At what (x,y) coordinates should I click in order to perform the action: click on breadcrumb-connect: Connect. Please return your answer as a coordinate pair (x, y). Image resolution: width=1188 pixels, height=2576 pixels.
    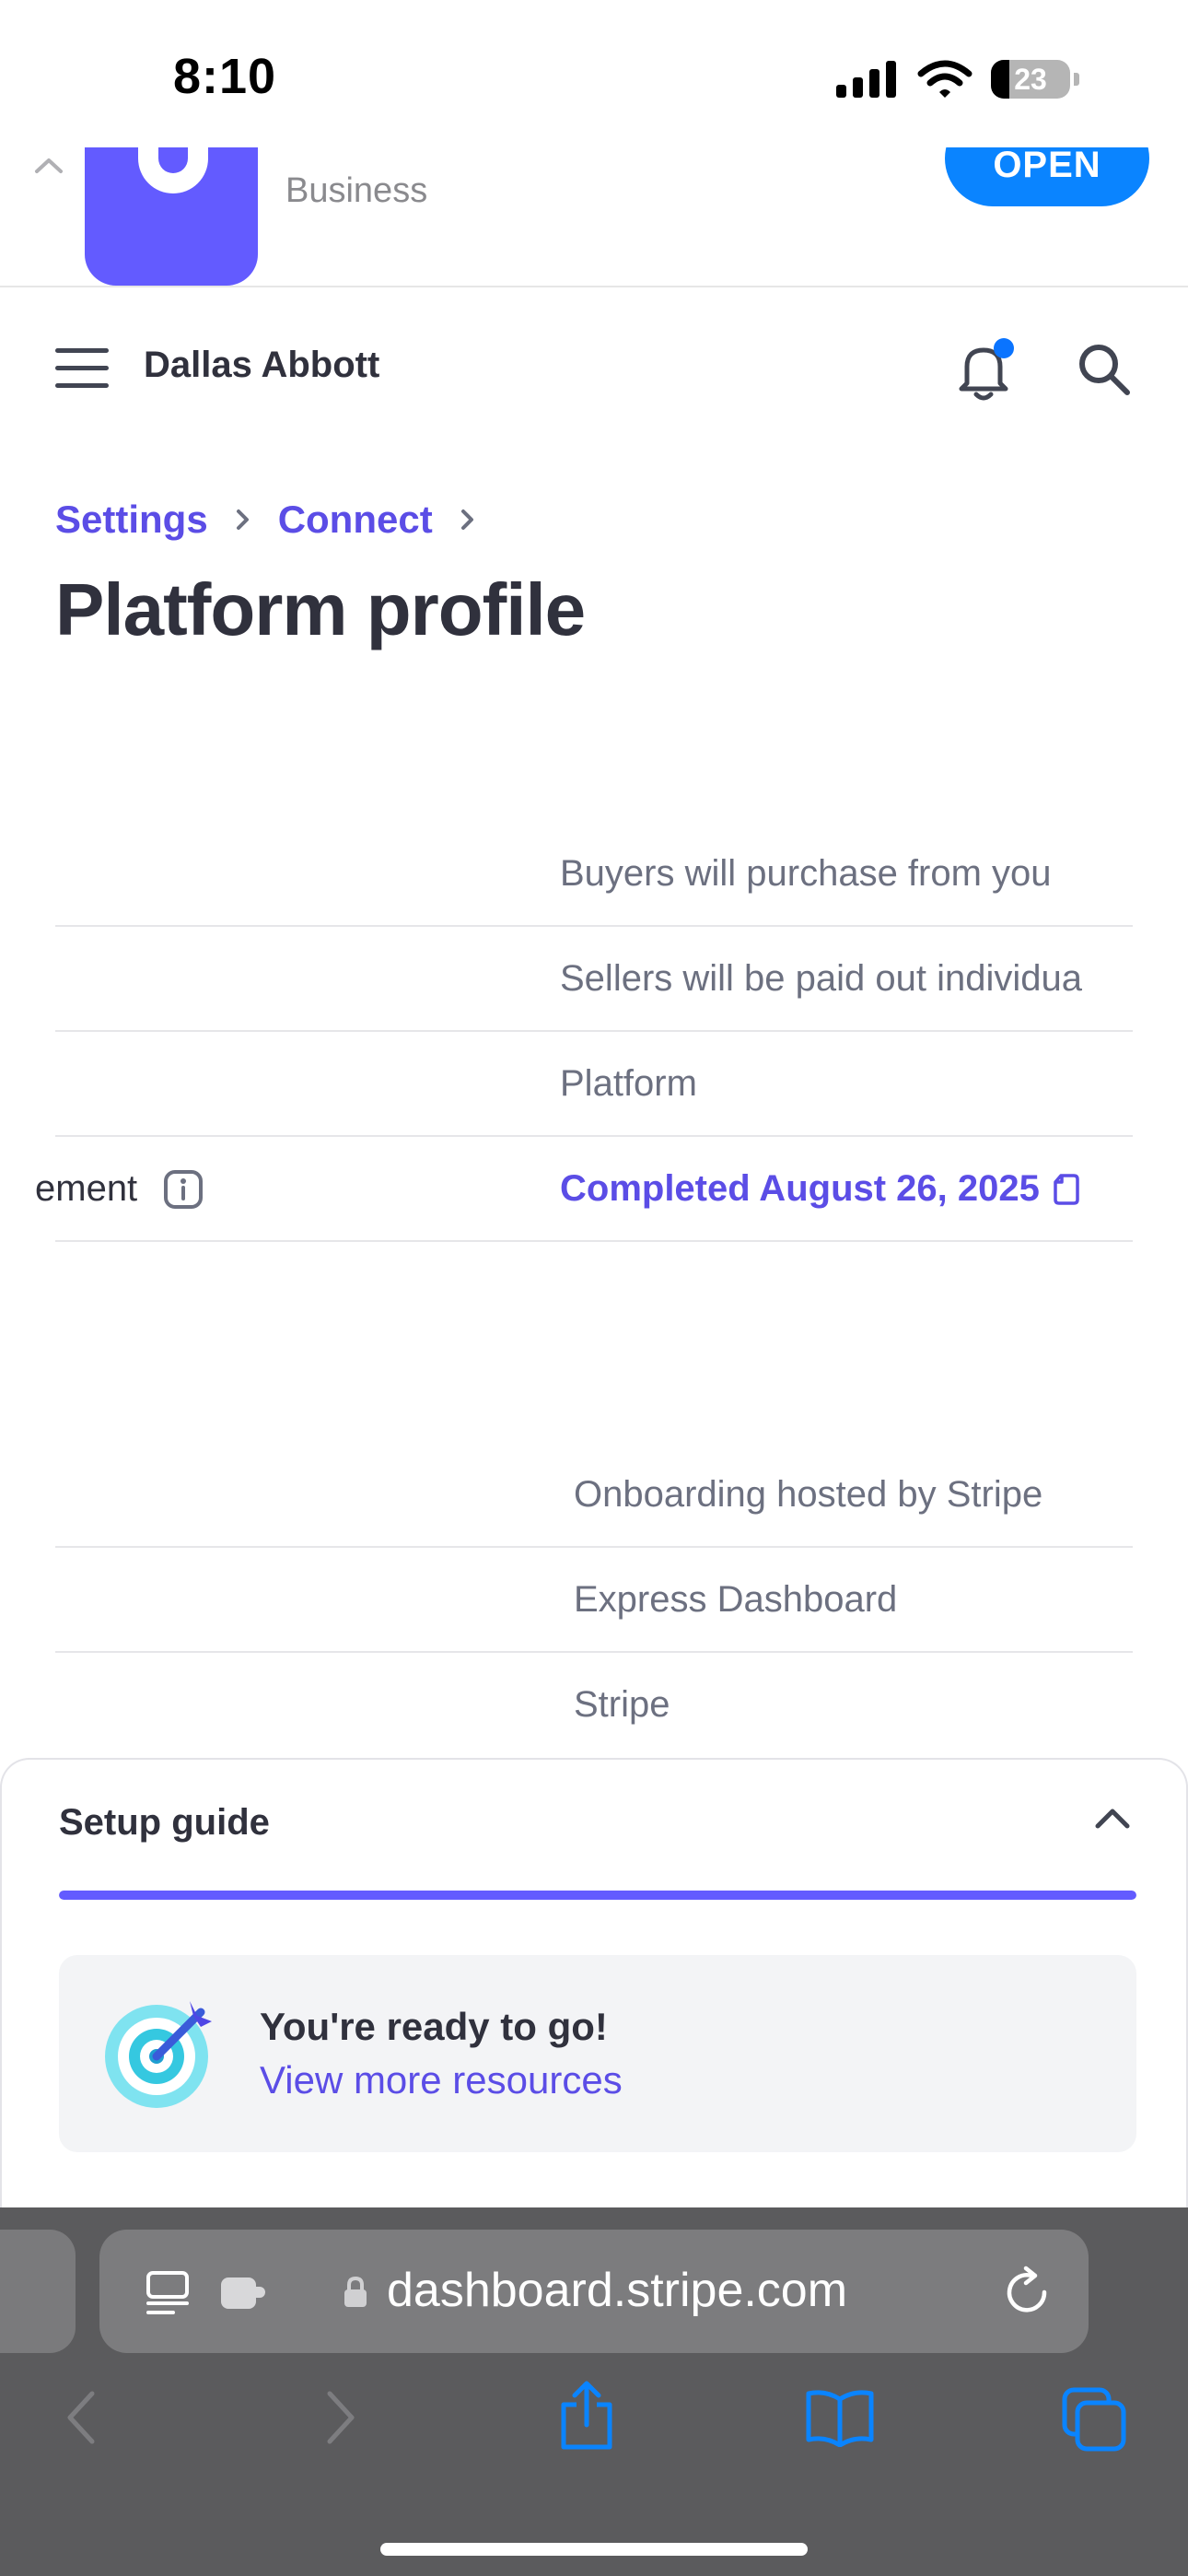
    Looking at the image, I should click on (355, 520).